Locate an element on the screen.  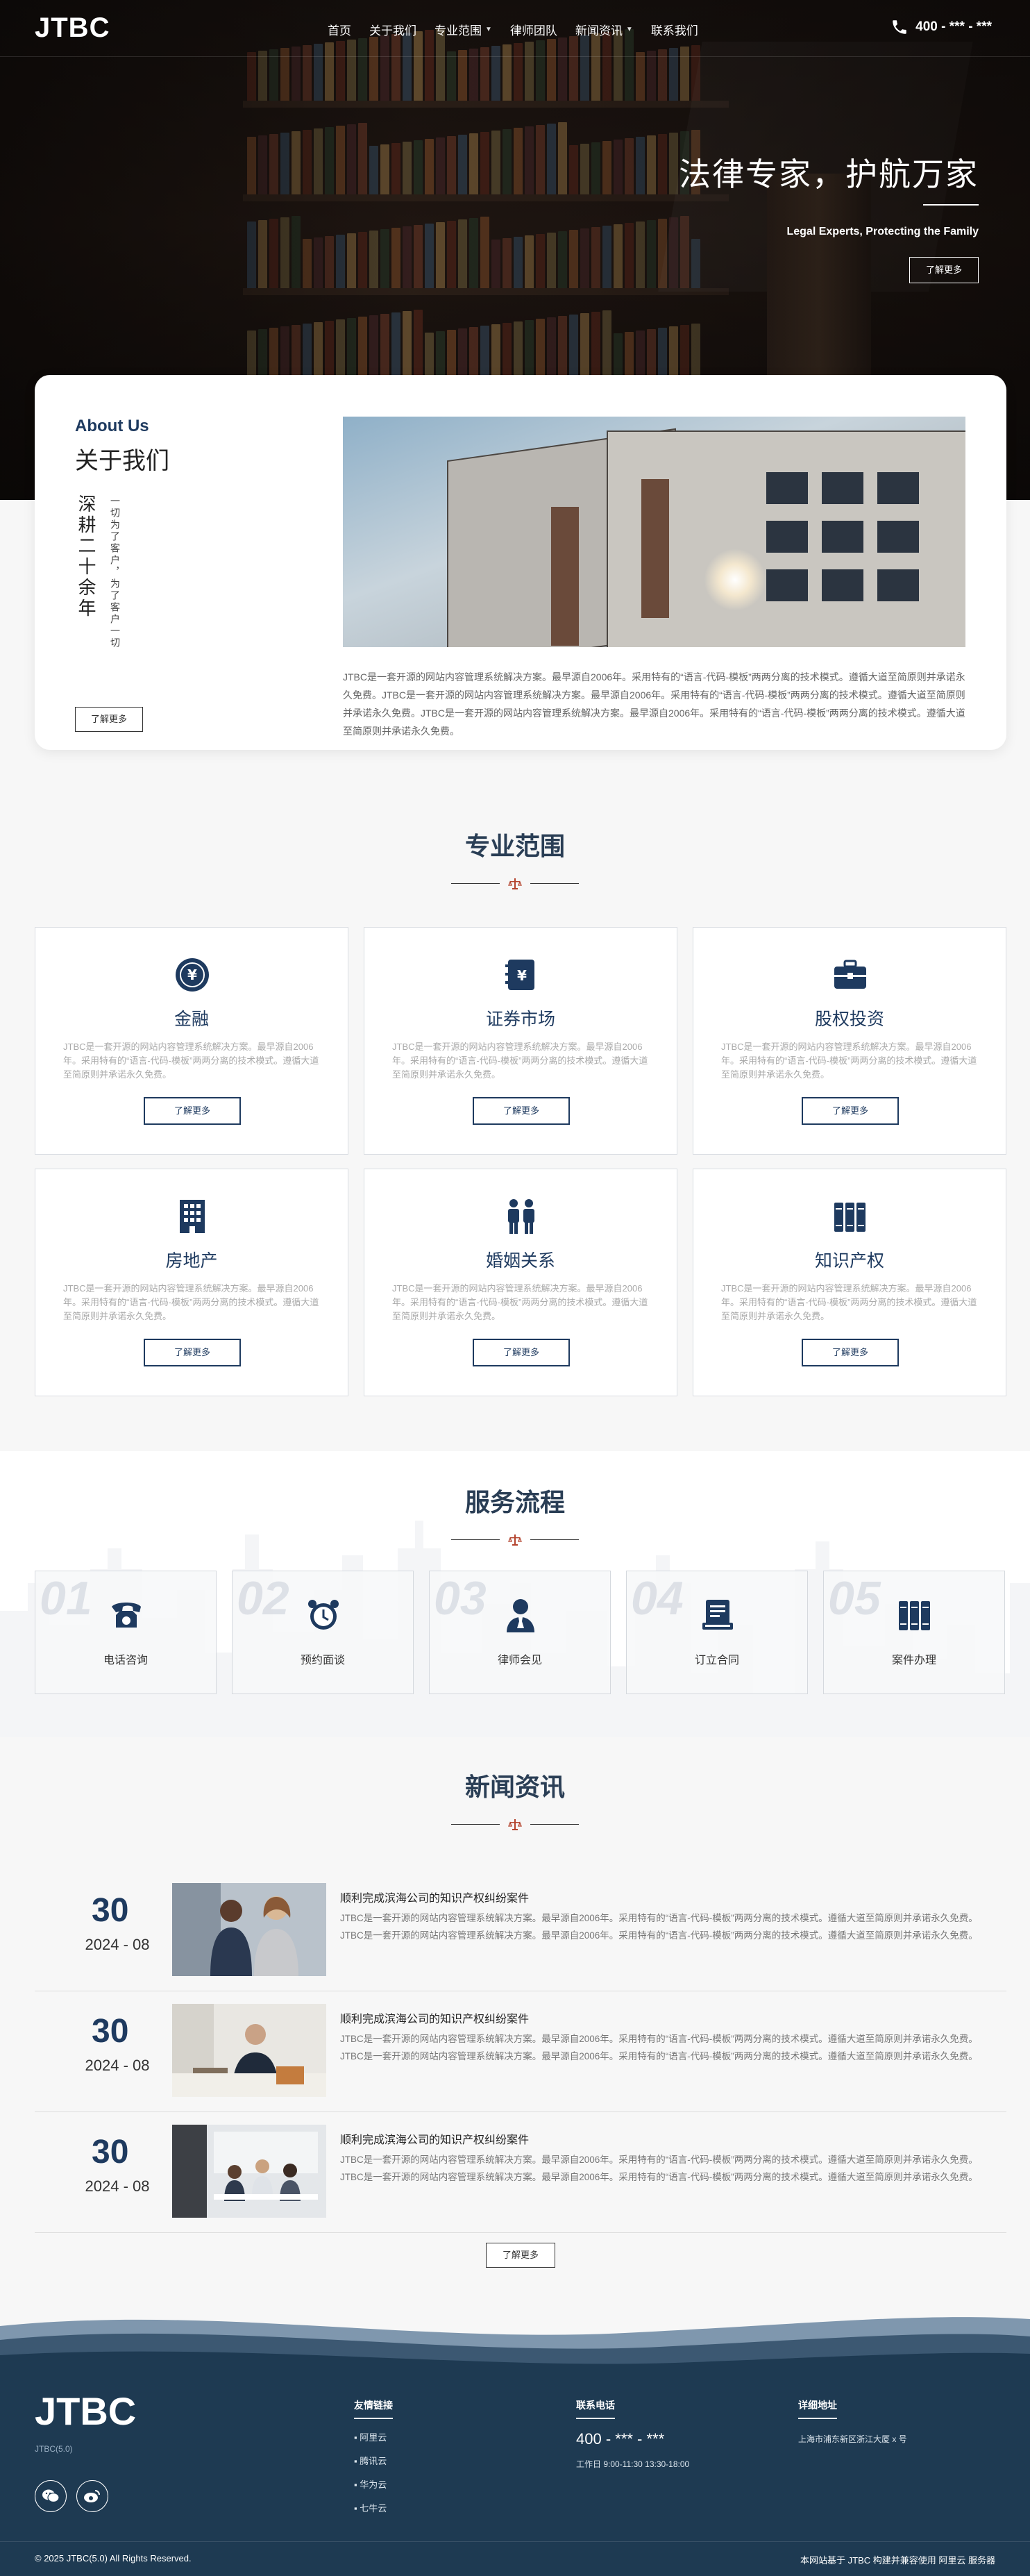
news-title: 新闻资讯 is located at coordinates (514, 1787).